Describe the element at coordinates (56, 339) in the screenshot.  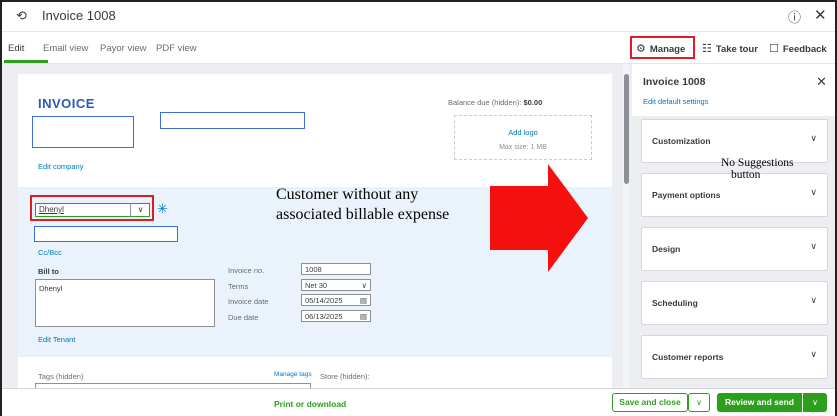
I see `edit-tenant-link: Edit Tenant` at that location.